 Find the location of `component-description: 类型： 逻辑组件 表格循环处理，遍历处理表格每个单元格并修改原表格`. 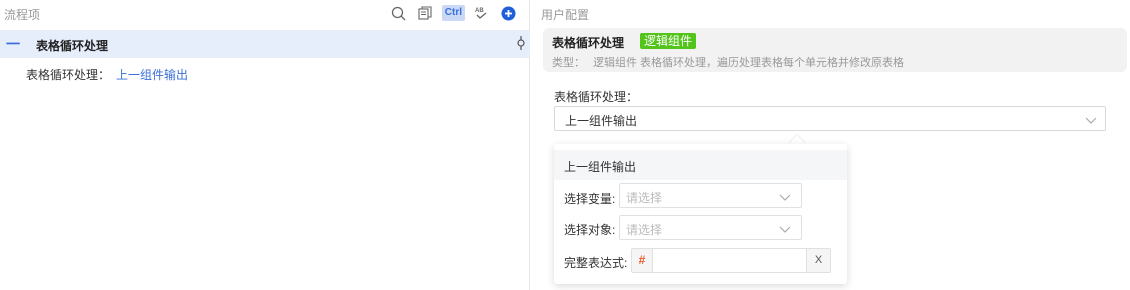

component-description: 类型： 逻辑组件 表格循环处理，遍历处理表格每个单元格并修改原表格 is located at coordinates (728, 62).